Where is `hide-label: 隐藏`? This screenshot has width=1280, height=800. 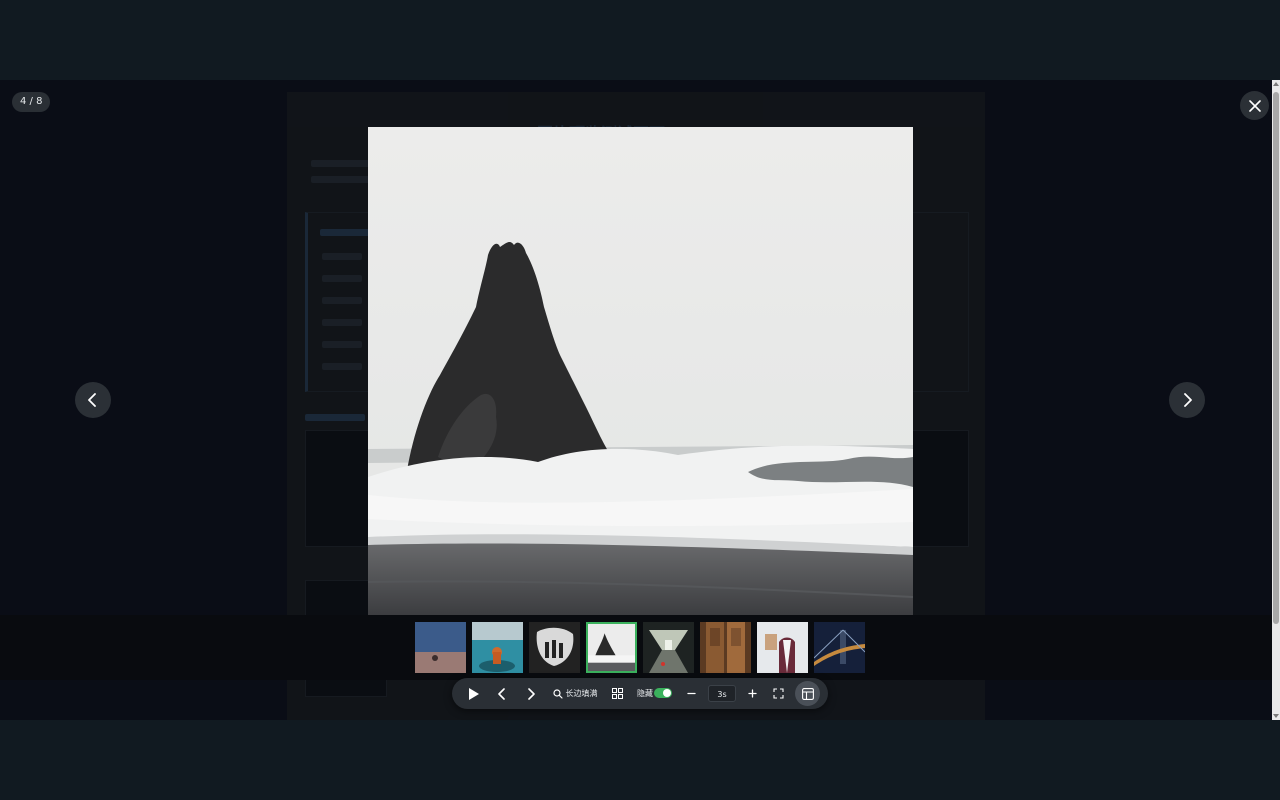
hide-label: 隐藏 is located at coordinates (645, 693).